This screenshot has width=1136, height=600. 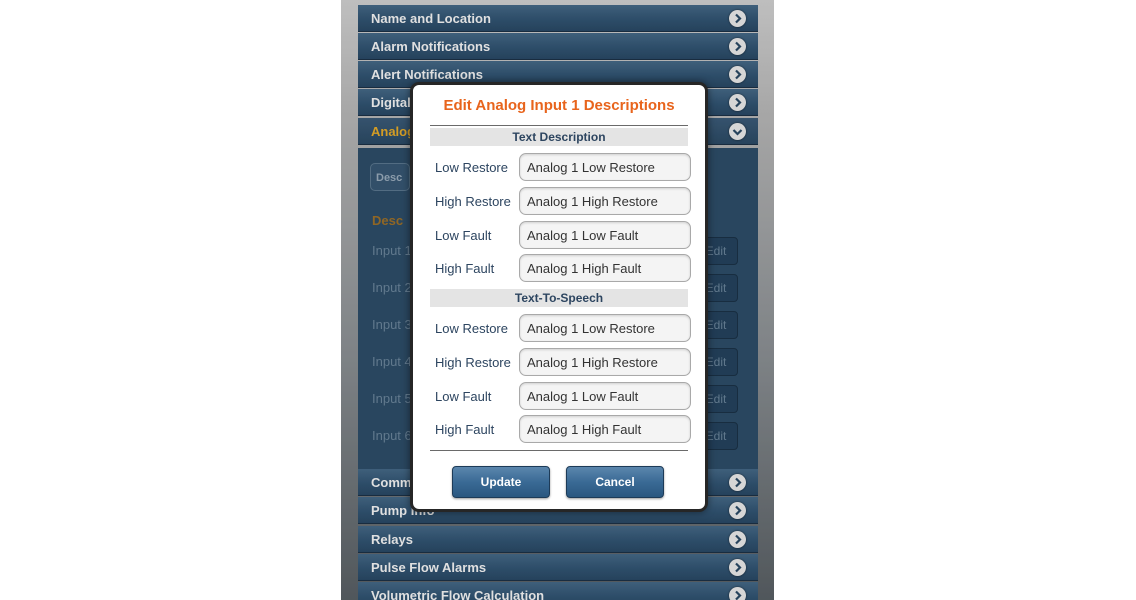 I want to click on update-button: Update, so click(x=501, y=482).